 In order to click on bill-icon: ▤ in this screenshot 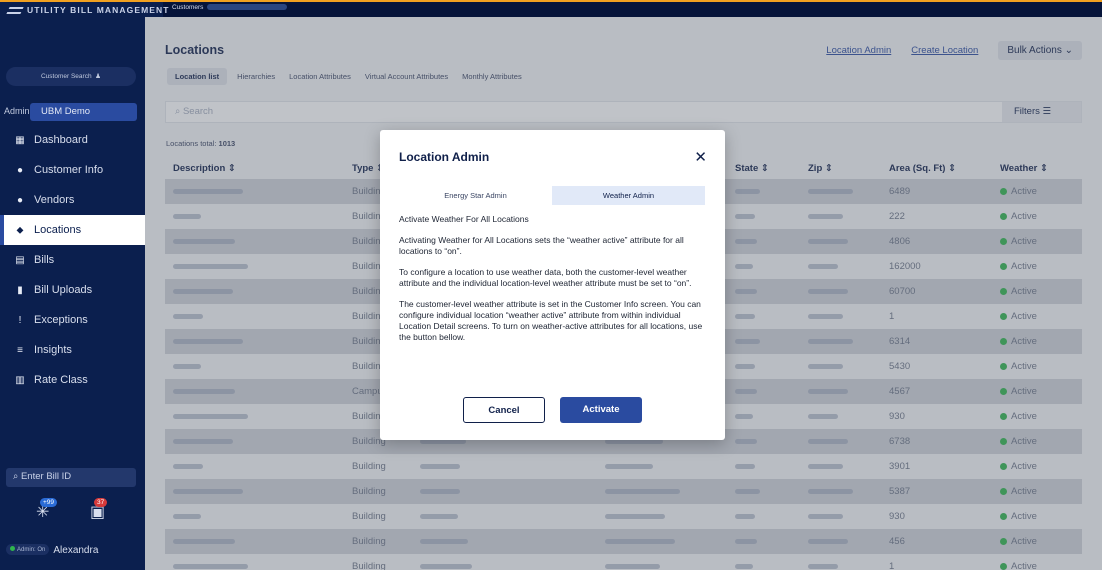, I will do `click(20, 260)`.